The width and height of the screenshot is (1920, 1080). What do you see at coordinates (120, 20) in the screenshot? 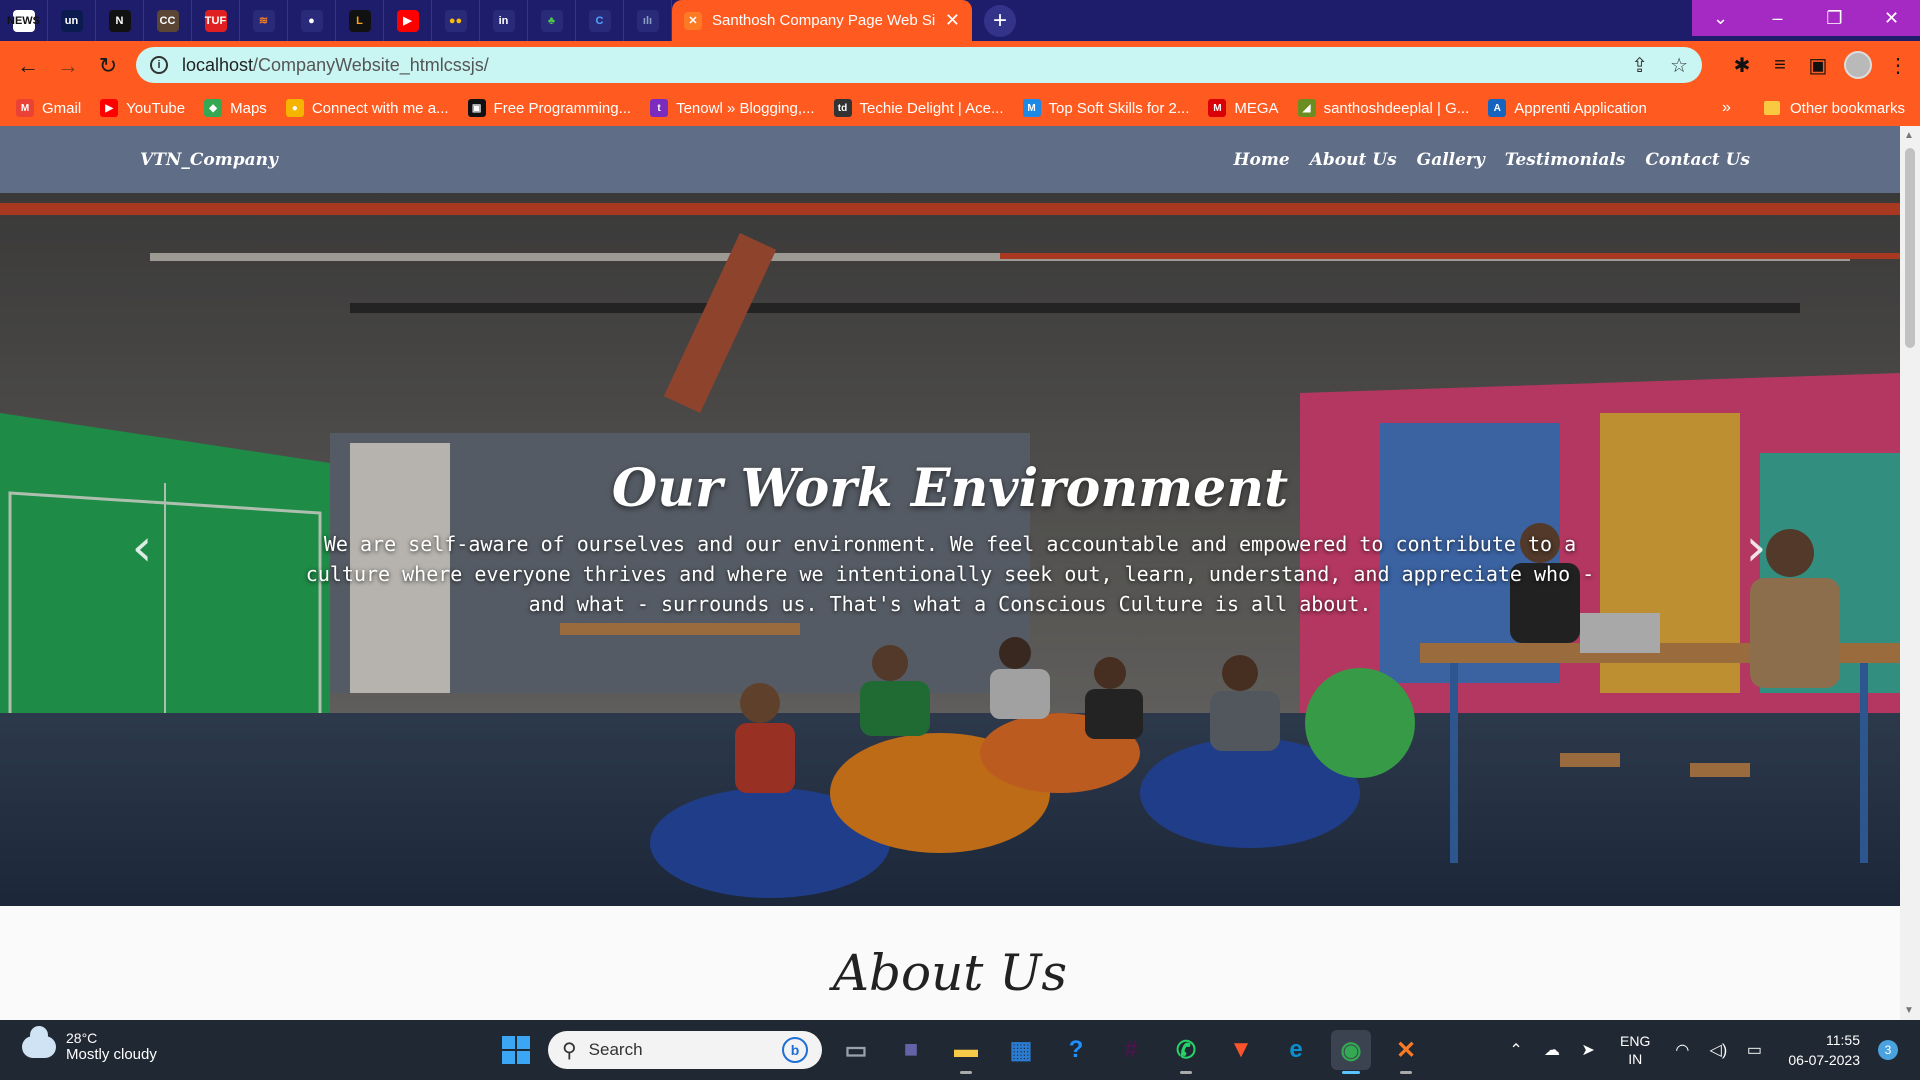
I see `pinned-tab: N` at bounding box center [120, 20].